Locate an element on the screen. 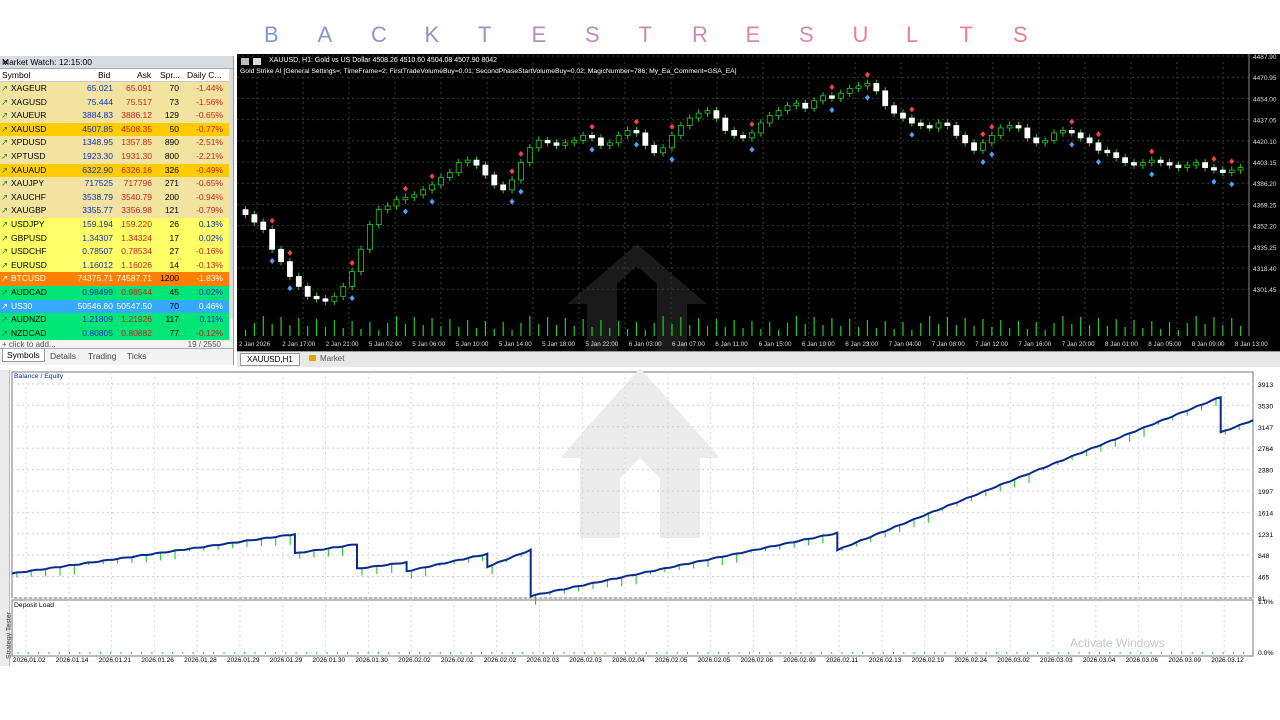 Image resolution: width=1280 pixels, height=720 pixels. ask-price: 1.21926 is located at coordinates (136, 319).